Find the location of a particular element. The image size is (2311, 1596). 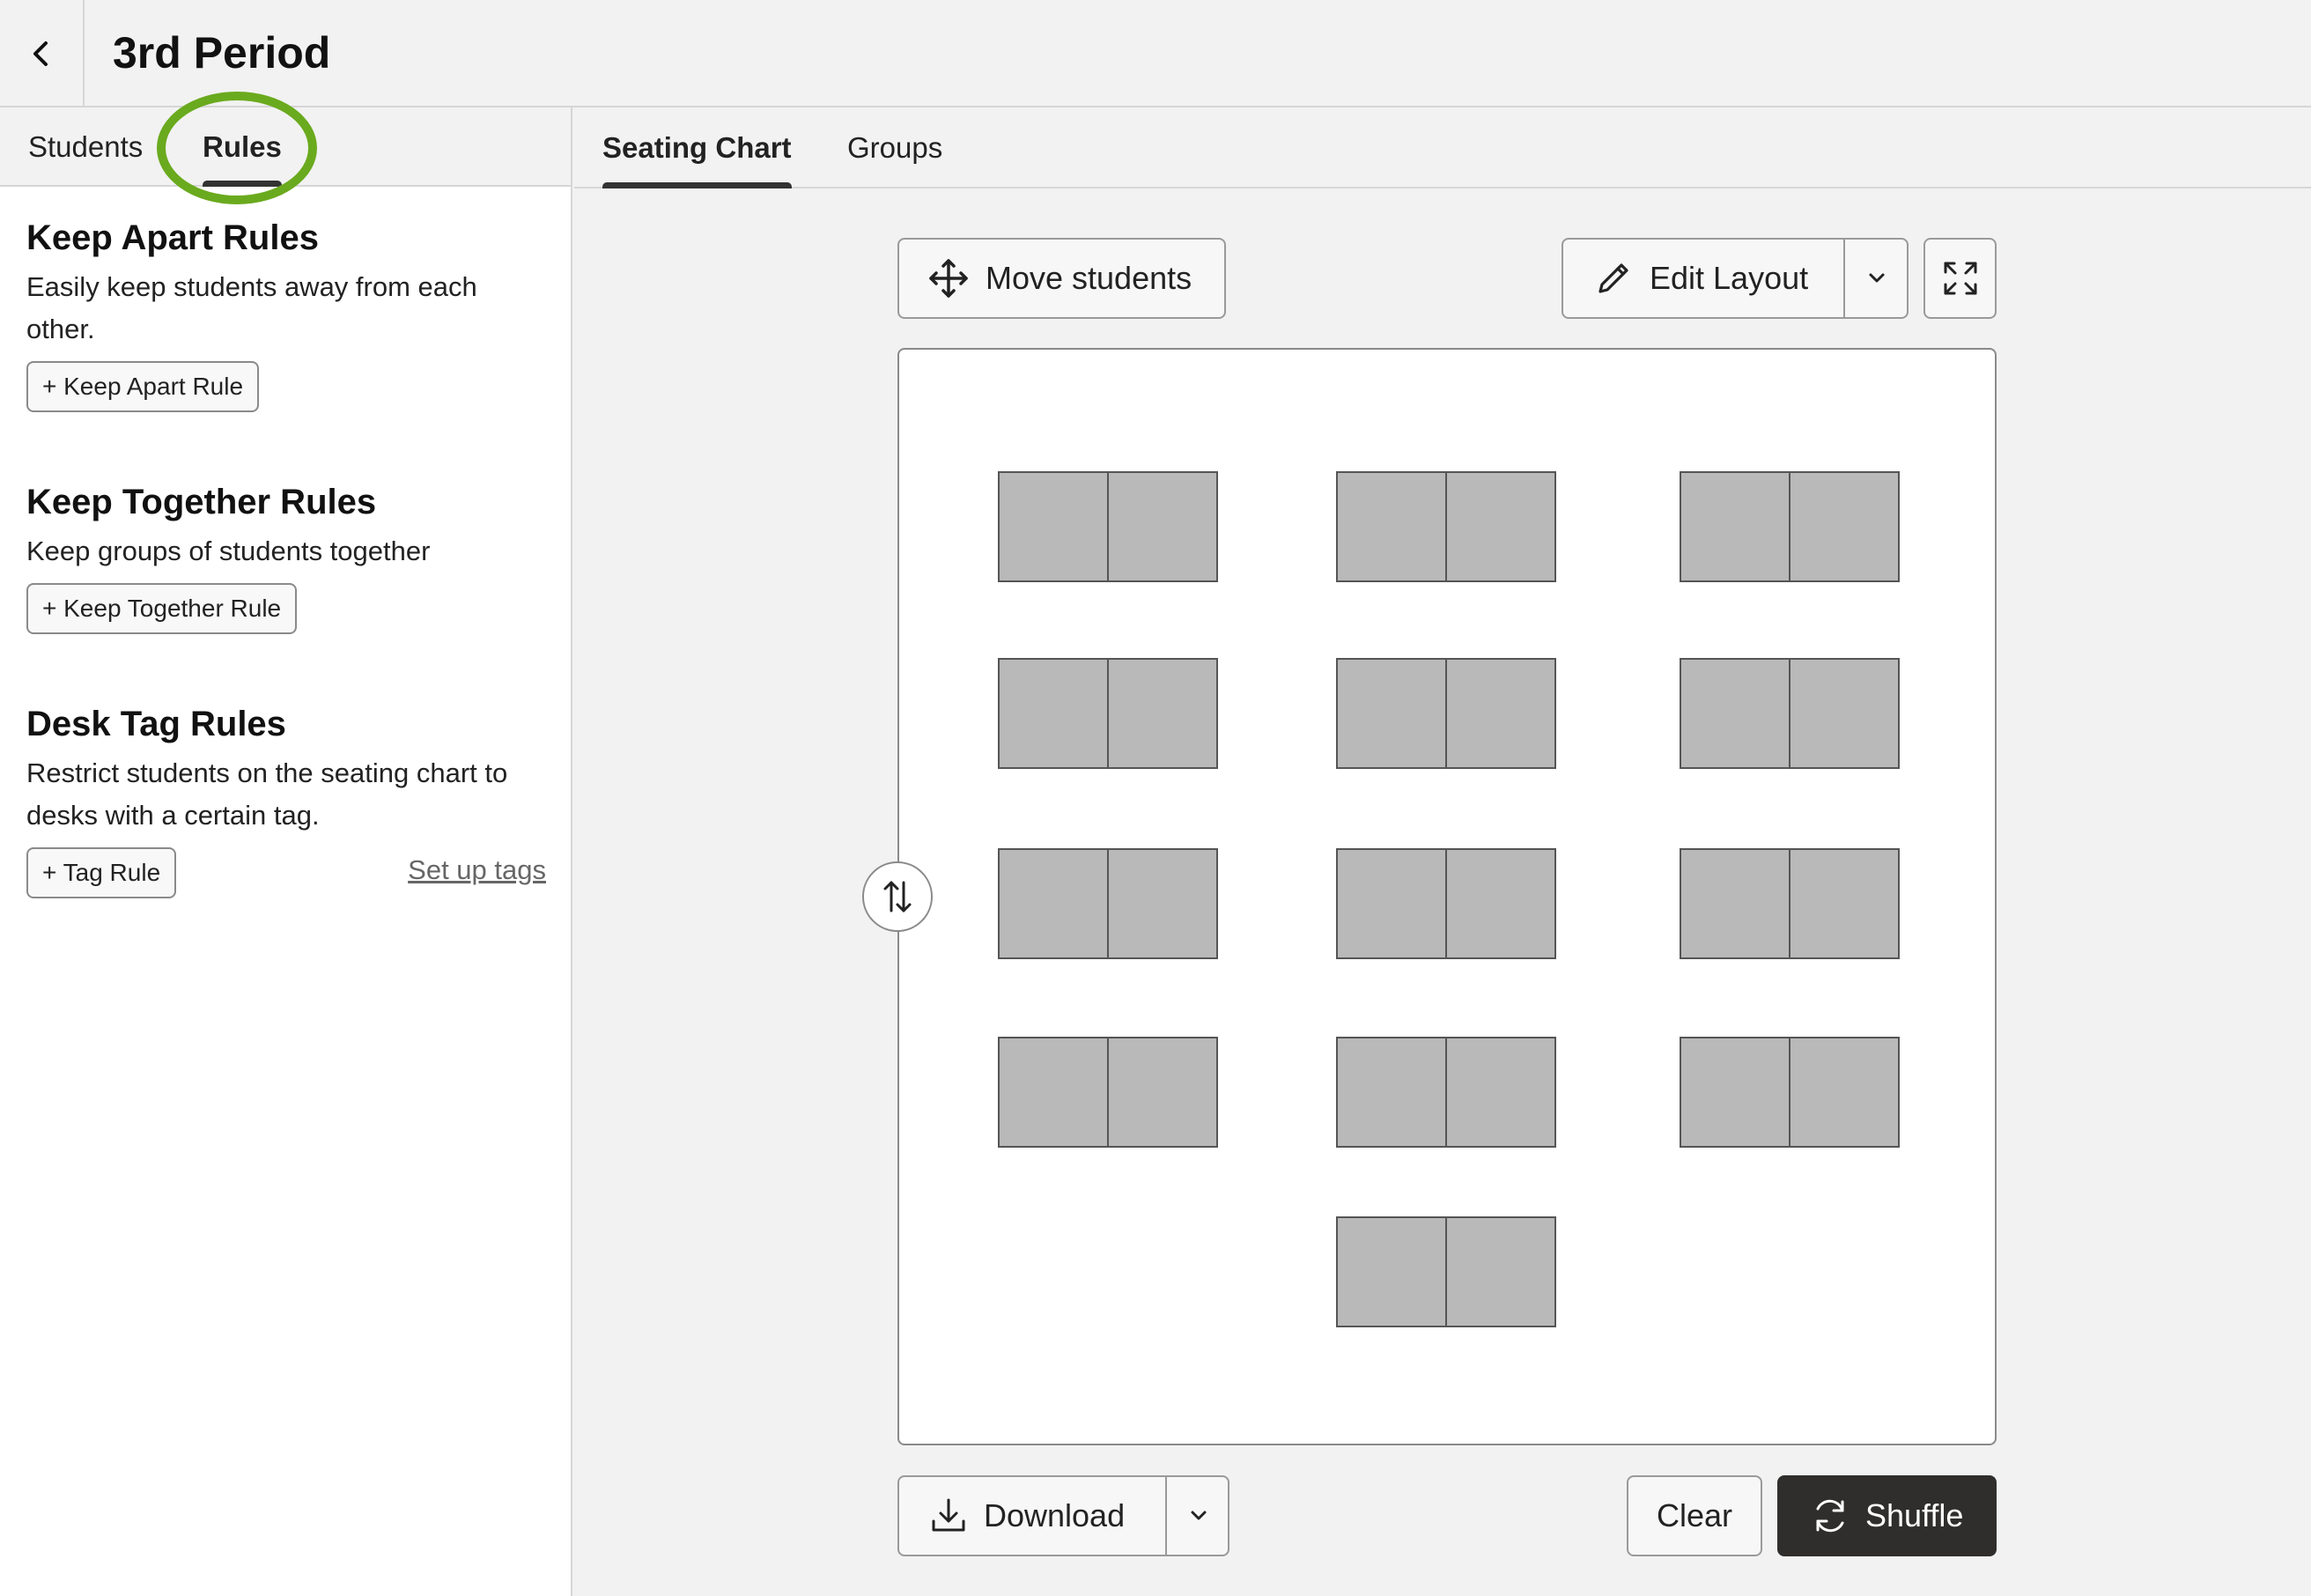

page-title: 3rd Period is located at coordinates (222, 53).